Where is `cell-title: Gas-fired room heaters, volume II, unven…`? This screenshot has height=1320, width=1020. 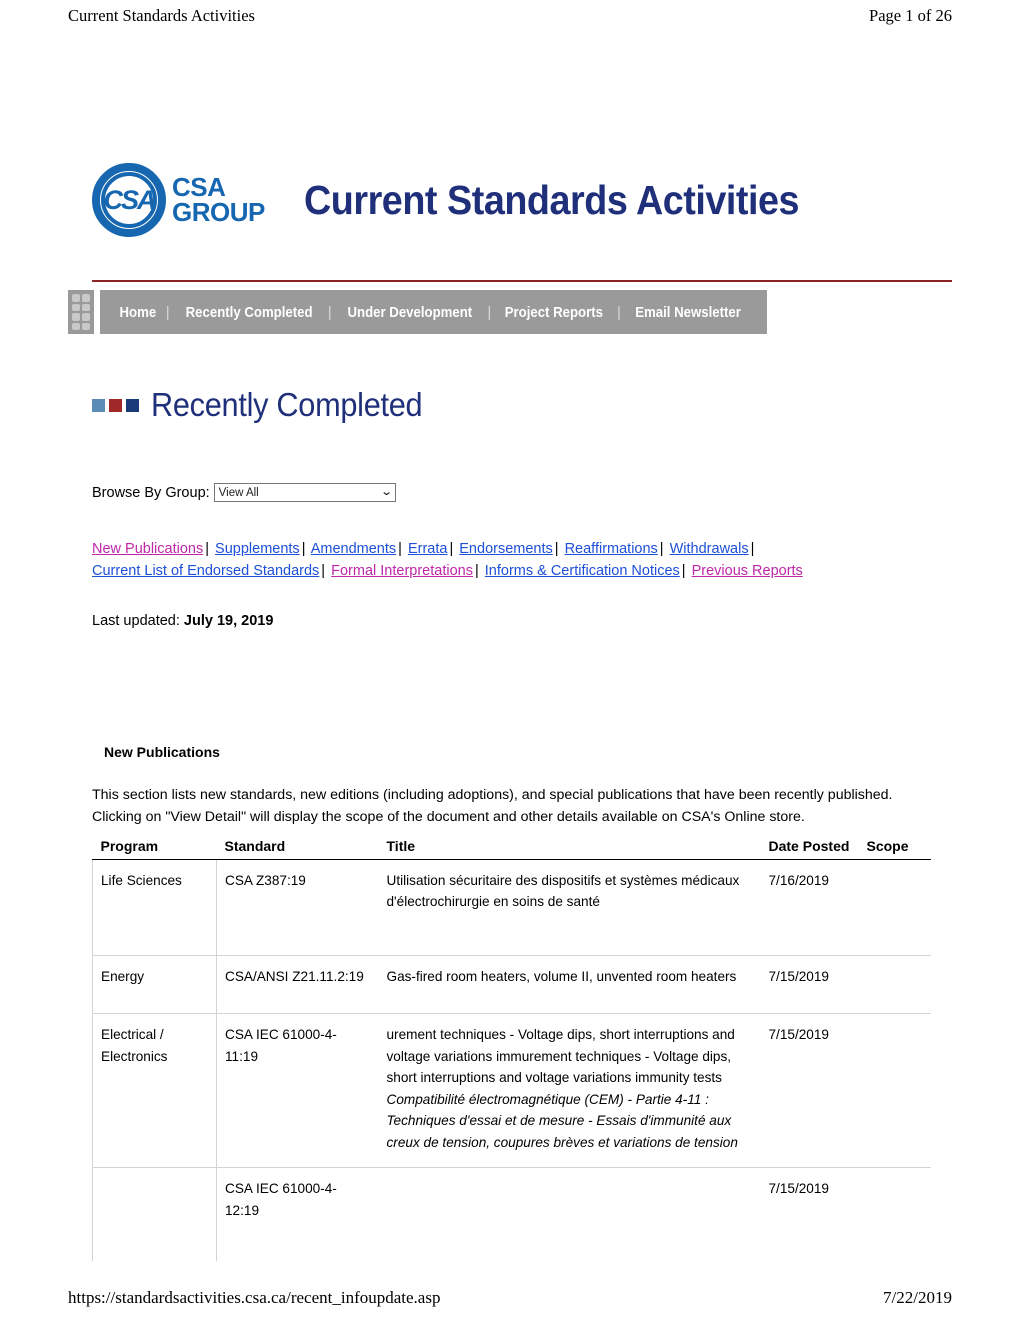
cell-title: Gas-fired room heaters, volume II, unven… is located at coordinates (569, 985).